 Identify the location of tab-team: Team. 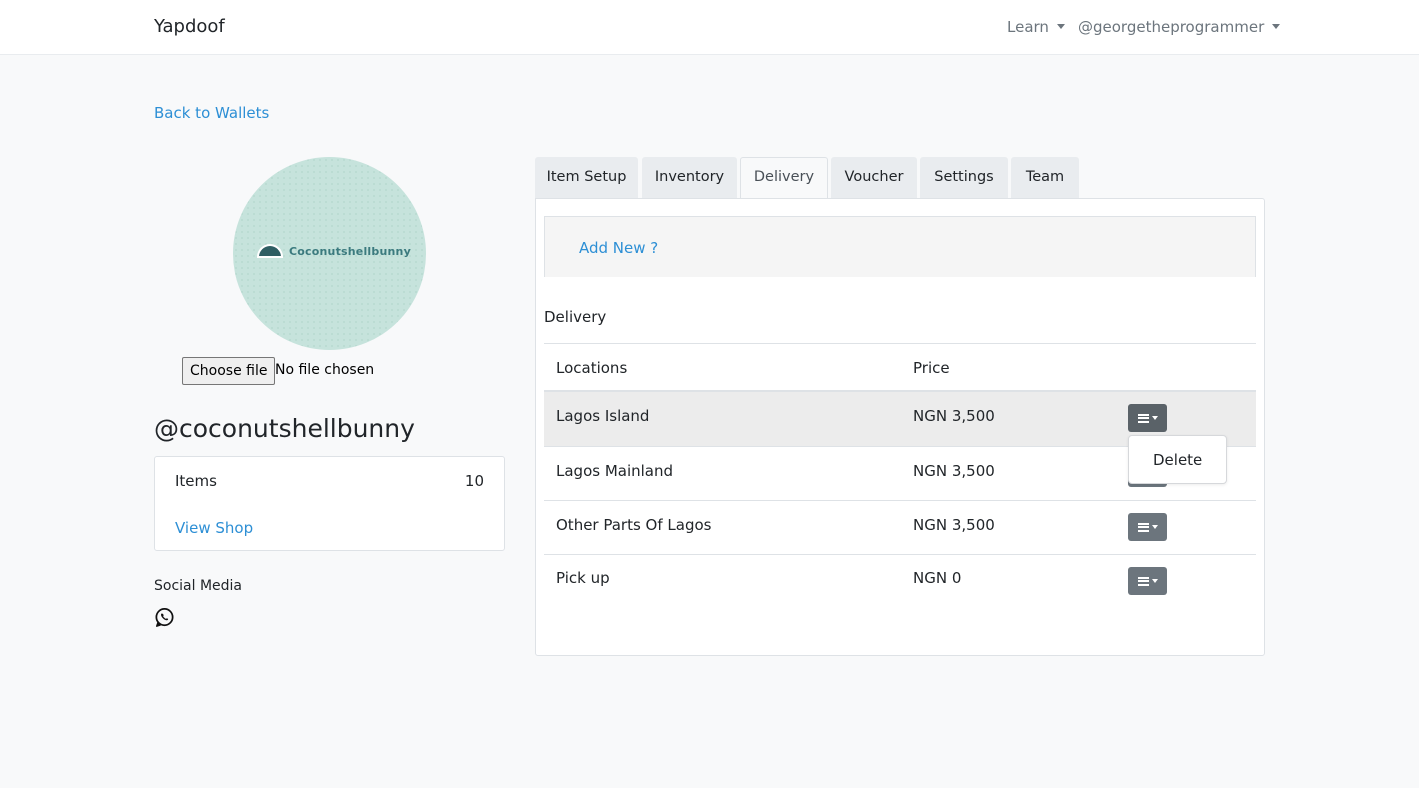
(1045, 177).